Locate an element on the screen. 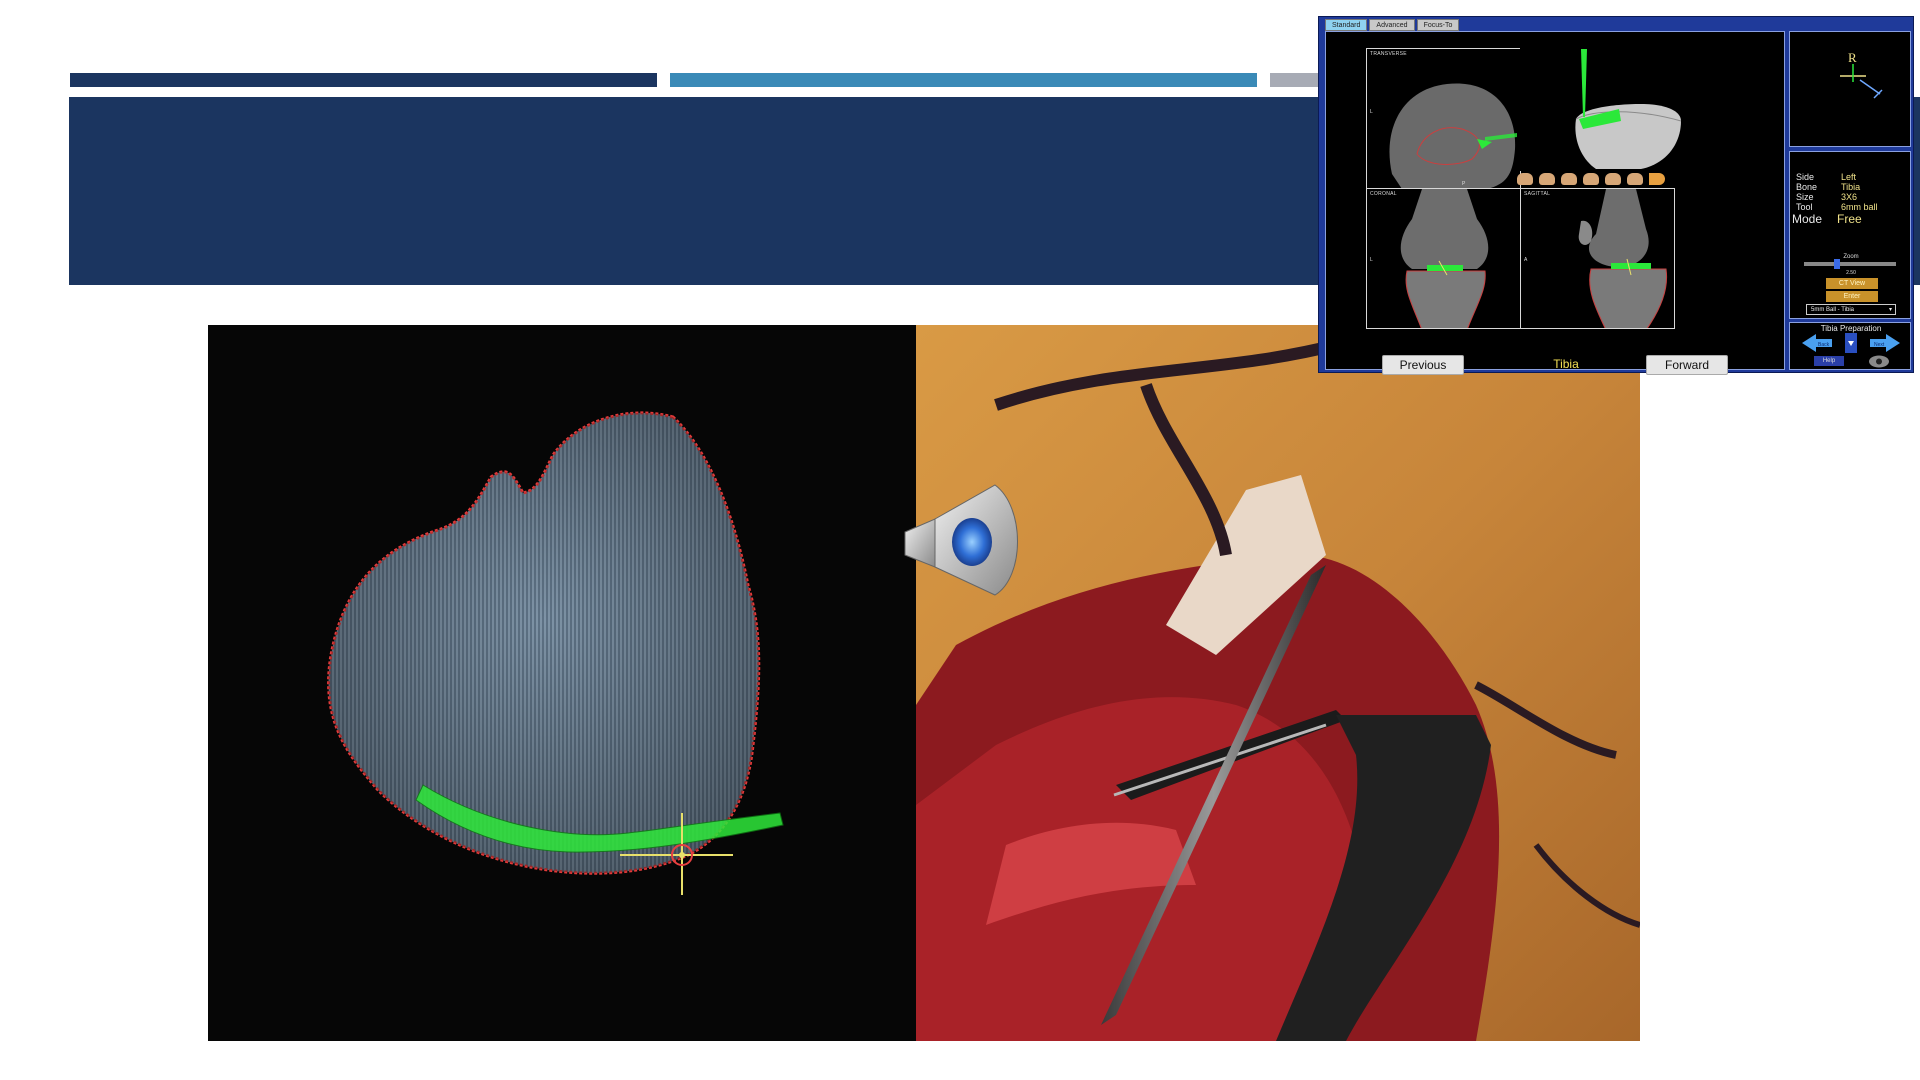 Image resolution: width=1920 pixels, height=1080 pixels. accent-bar-blue is located at coordinates (963, 80).